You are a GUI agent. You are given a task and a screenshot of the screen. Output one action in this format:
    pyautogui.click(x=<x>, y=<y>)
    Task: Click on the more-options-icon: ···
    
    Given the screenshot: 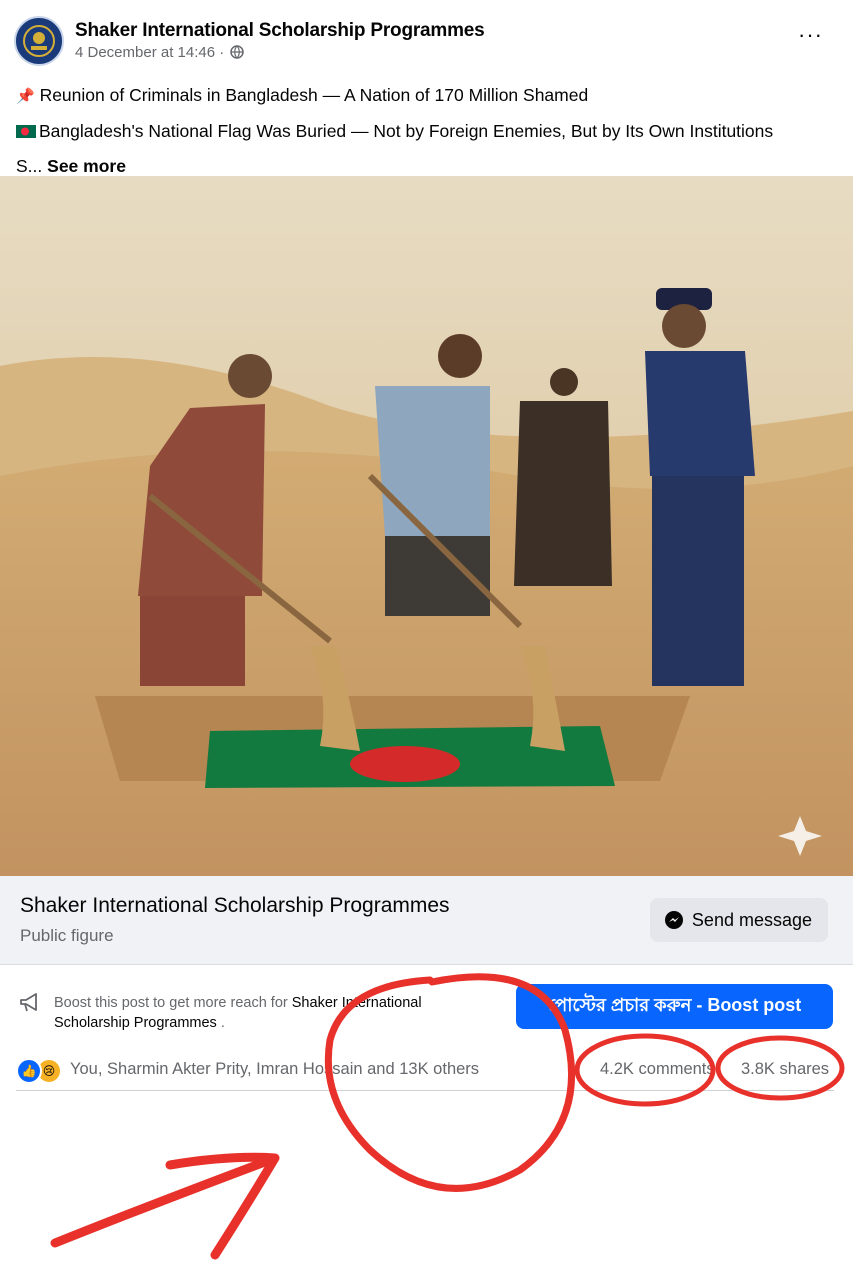 What is the action you would take?
    pyautogui.click(x=810, y=35)
    